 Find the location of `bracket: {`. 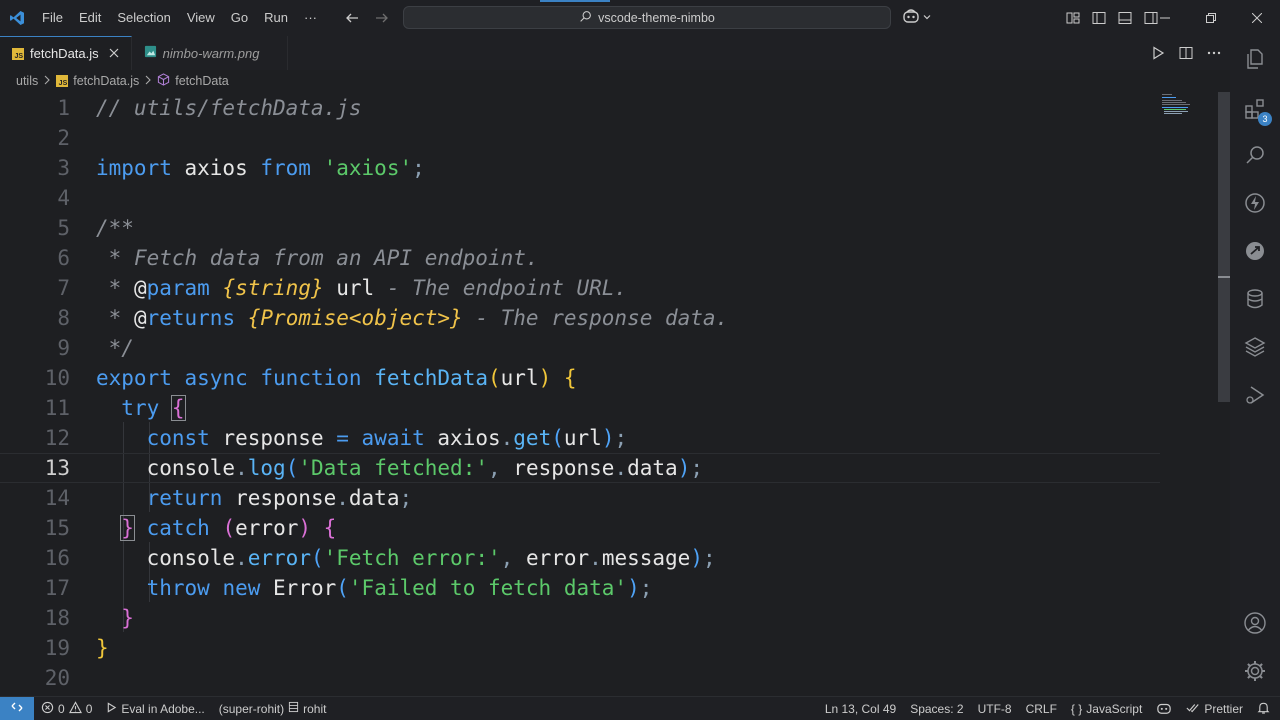

bracket: { is located at coordinates (570, 378).